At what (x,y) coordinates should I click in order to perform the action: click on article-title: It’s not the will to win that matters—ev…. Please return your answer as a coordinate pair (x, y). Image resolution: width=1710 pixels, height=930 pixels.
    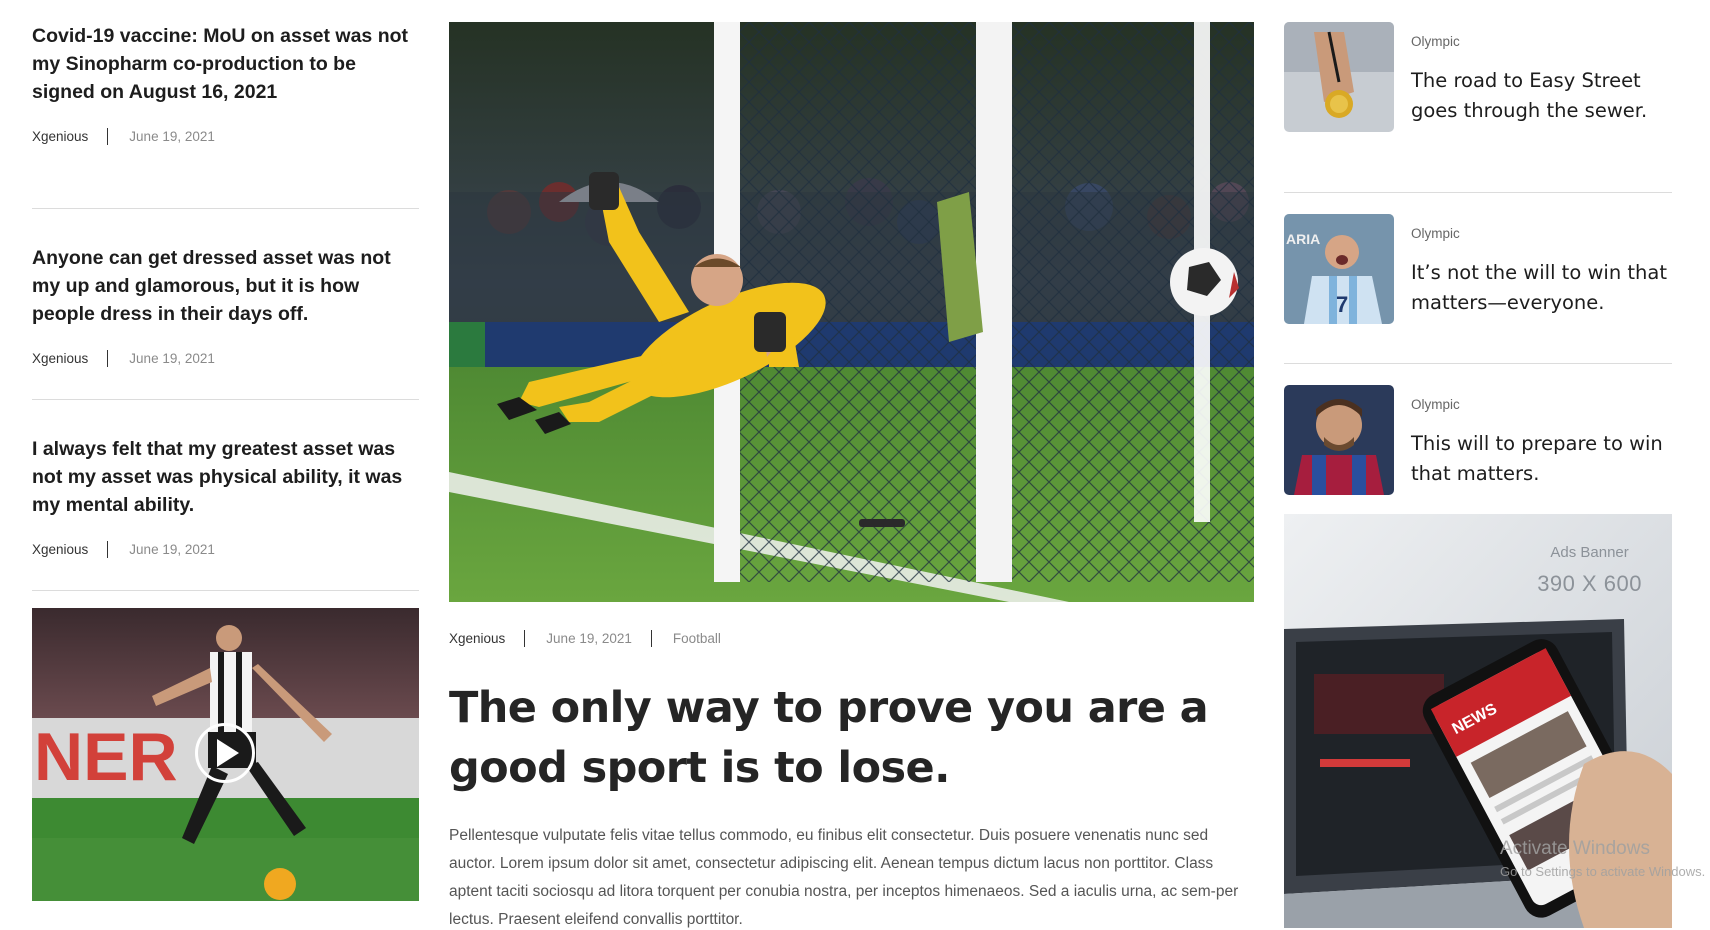
    Looking at the image, I should click on (1541, 288).